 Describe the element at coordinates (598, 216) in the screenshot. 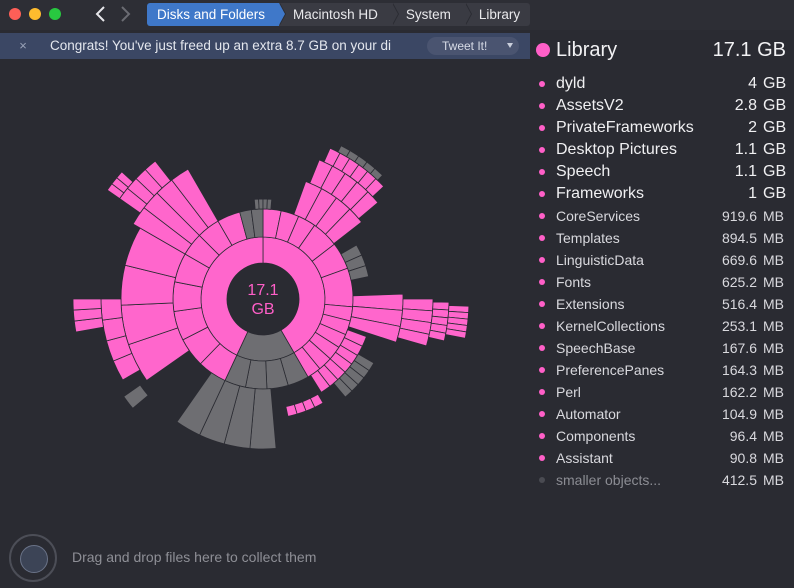

I see `item-name: CoreServices` at that location.